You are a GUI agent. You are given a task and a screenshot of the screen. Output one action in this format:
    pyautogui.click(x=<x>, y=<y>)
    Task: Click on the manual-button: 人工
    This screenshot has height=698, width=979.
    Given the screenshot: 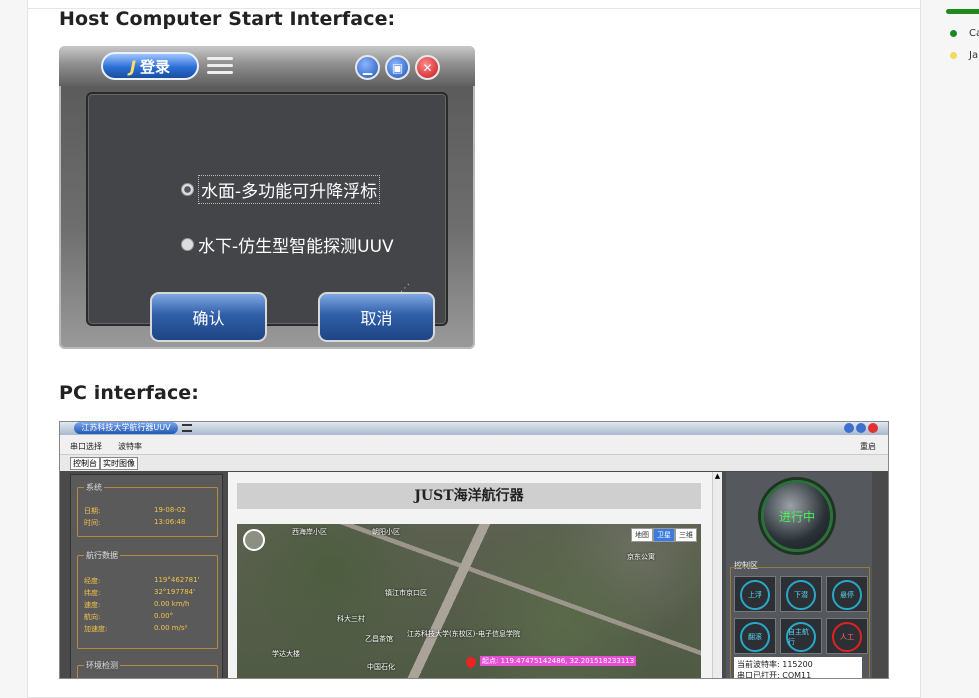 What is the action you would take?
    pyautogui.click(x=847, y=636)
    